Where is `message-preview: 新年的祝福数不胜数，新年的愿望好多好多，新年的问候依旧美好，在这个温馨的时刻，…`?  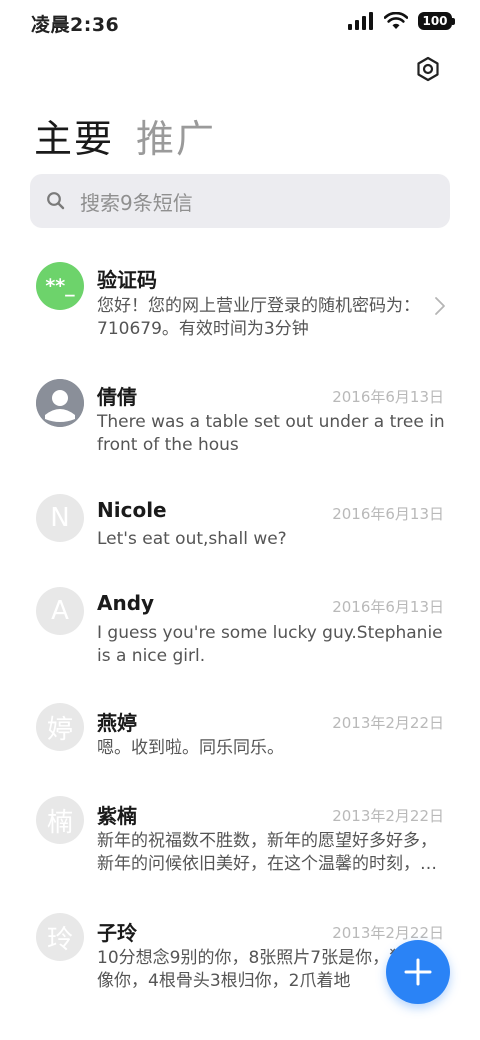
message-preview: 新年的祝福数不胜数，新年的愿望好多好多，新年的问候依旧美好，在这个温馨的时刻，… is located at coordinates (267, 852).